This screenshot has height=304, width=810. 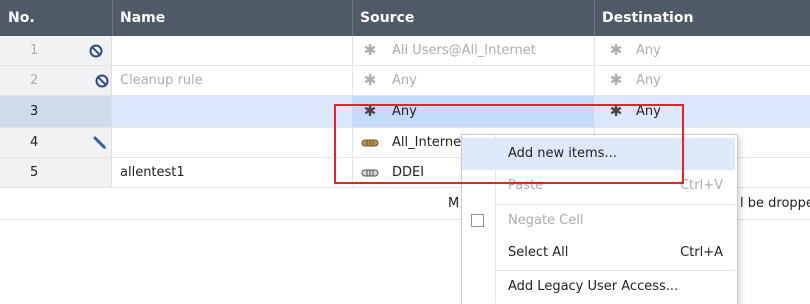 I want to click on menu-item-shortcut: Ctrl+V, so click(x=701, y=185).